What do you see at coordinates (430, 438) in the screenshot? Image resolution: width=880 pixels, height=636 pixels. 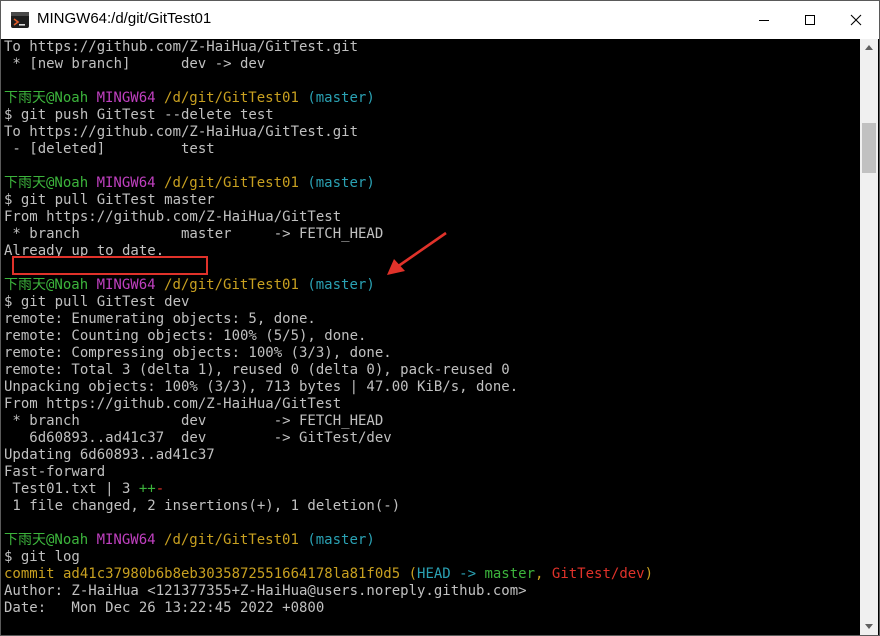 I see `terminal-line: 6d60893..ad41c37 dev -> GitTest/dev` at bounding box center [430, 438].